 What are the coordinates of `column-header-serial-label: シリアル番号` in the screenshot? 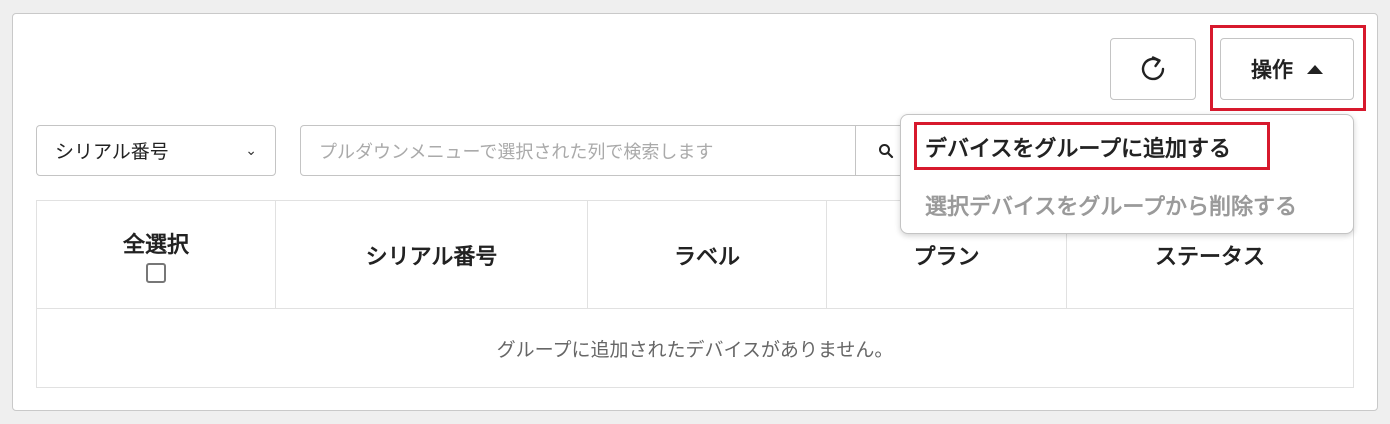 It's located at (431, 257).